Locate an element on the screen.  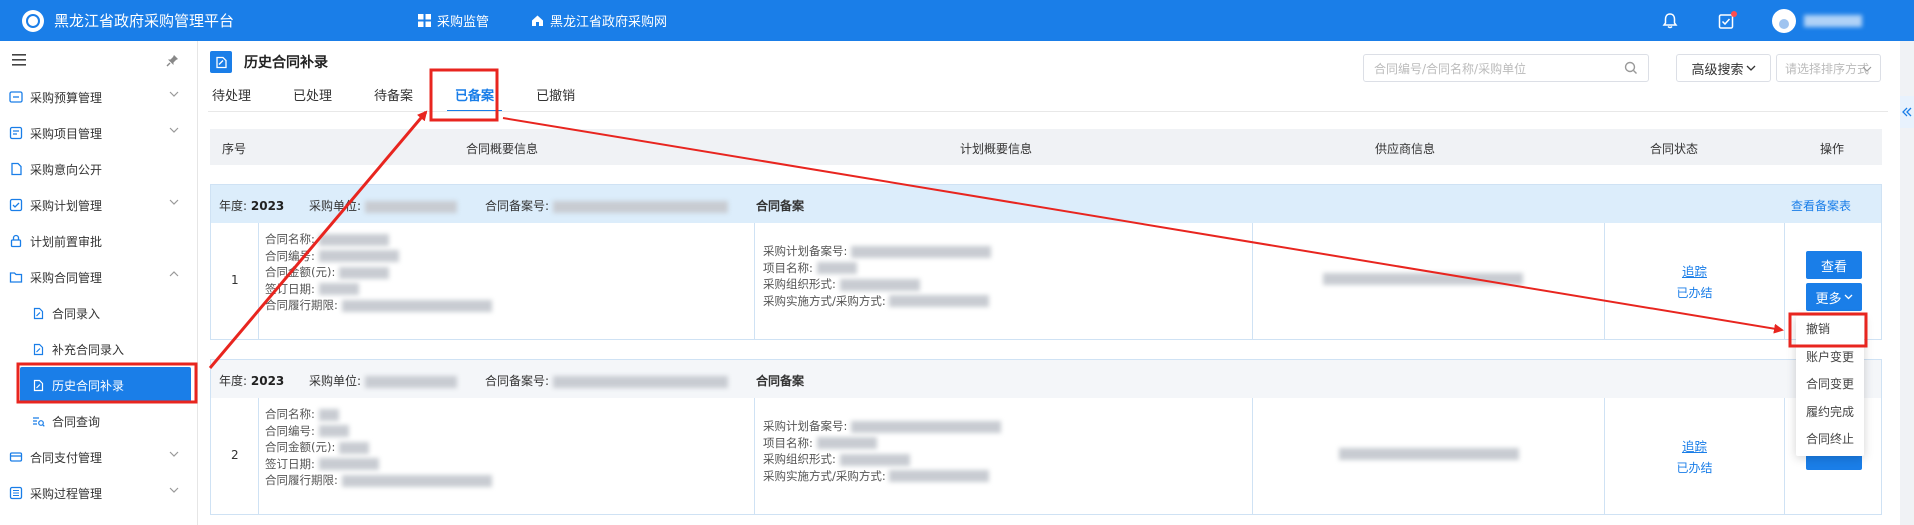
plan-info-cell: 采购计划备案号: 项目名称: 采购组织形式: 采购实施方式/采购方式: is located at coordinates (1004, 281).